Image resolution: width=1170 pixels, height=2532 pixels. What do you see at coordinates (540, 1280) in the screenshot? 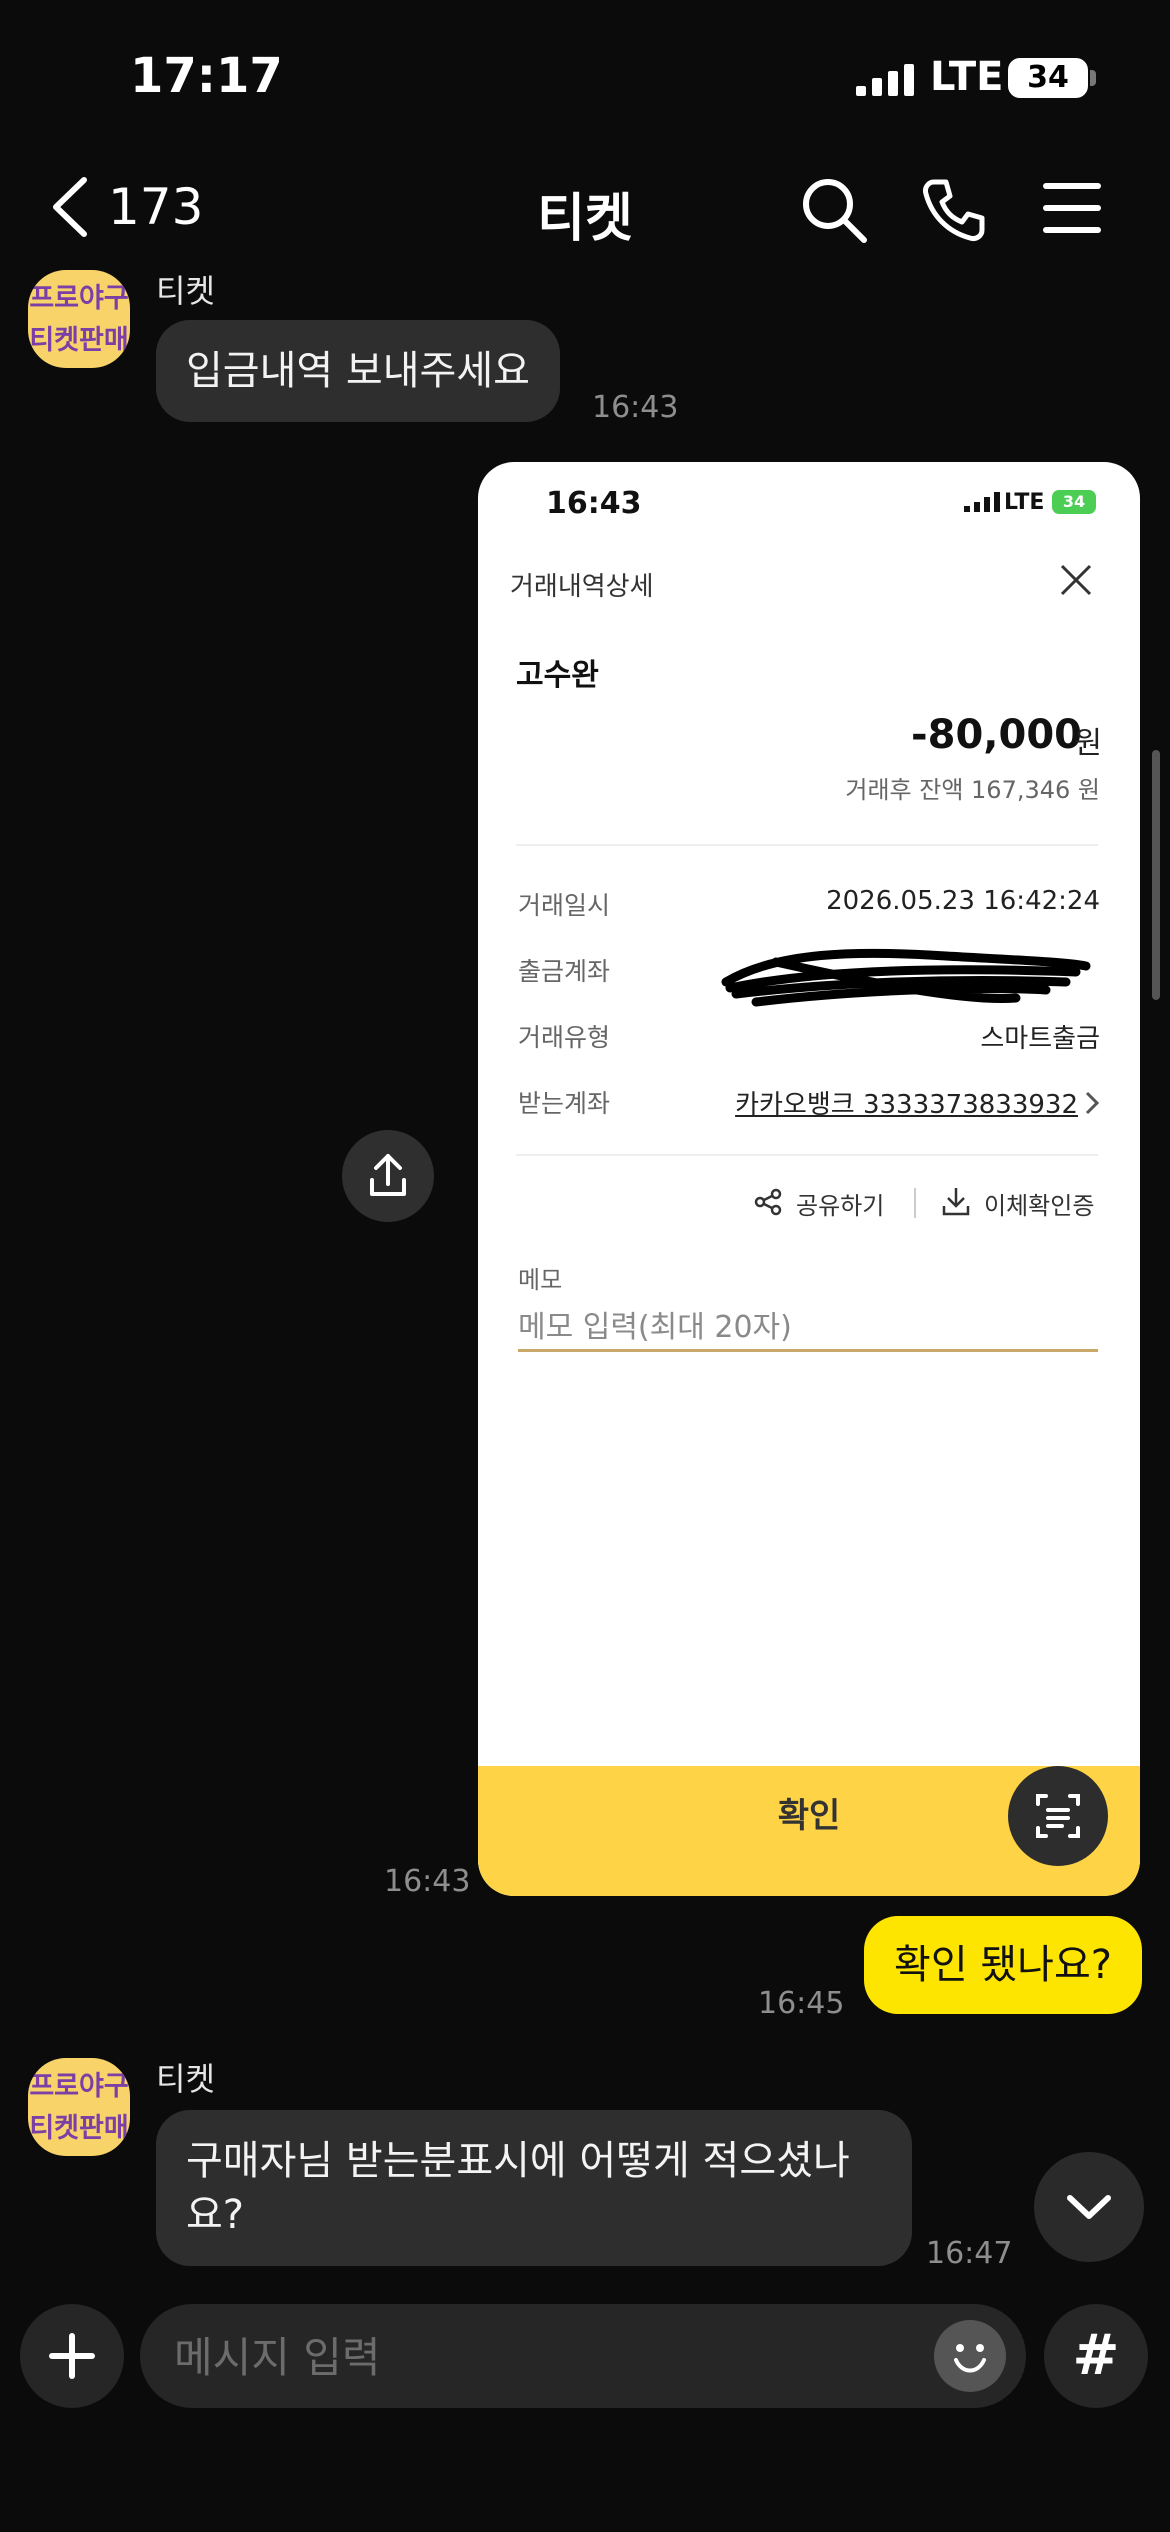
I see `memo-label: 메모` at bounding box center [540, 1280].